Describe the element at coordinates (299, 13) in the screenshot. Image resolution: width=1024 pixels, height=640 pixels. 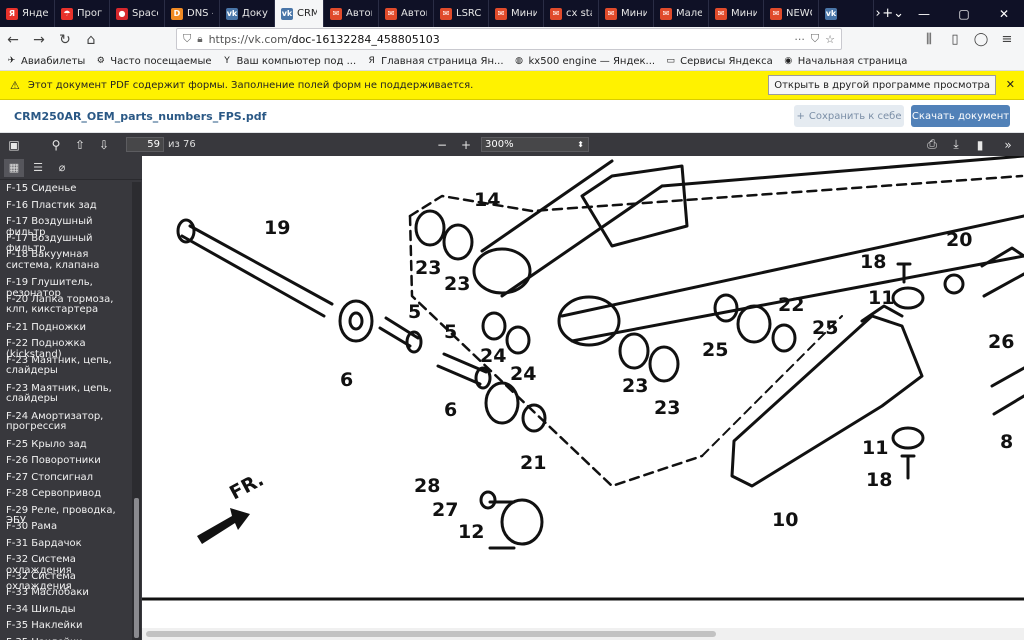
I see `browser-tab: vk CRM` at that location.